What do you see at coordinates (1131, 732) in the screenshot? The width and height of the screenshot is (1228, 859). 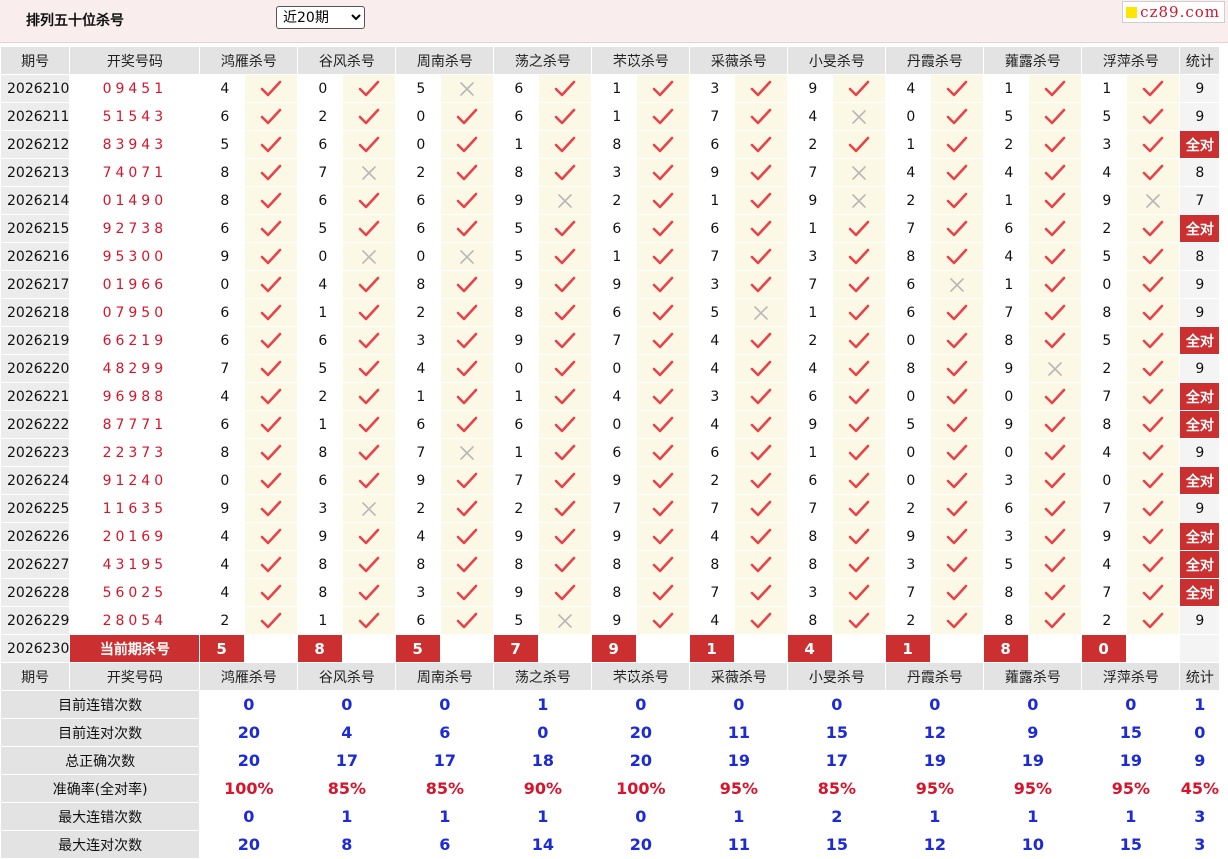 I see `stat-value: 15` at bounding box center [1131, 732].